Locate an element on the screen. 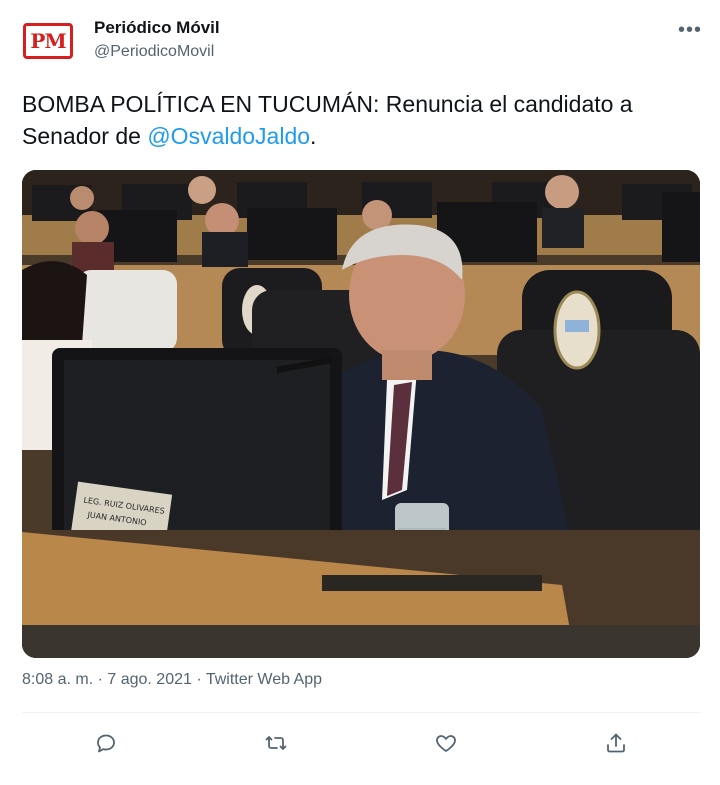 The width and height of the screenshot is (720, 785). periodico-movil-logo: PM is located at coordinates (48, 41).